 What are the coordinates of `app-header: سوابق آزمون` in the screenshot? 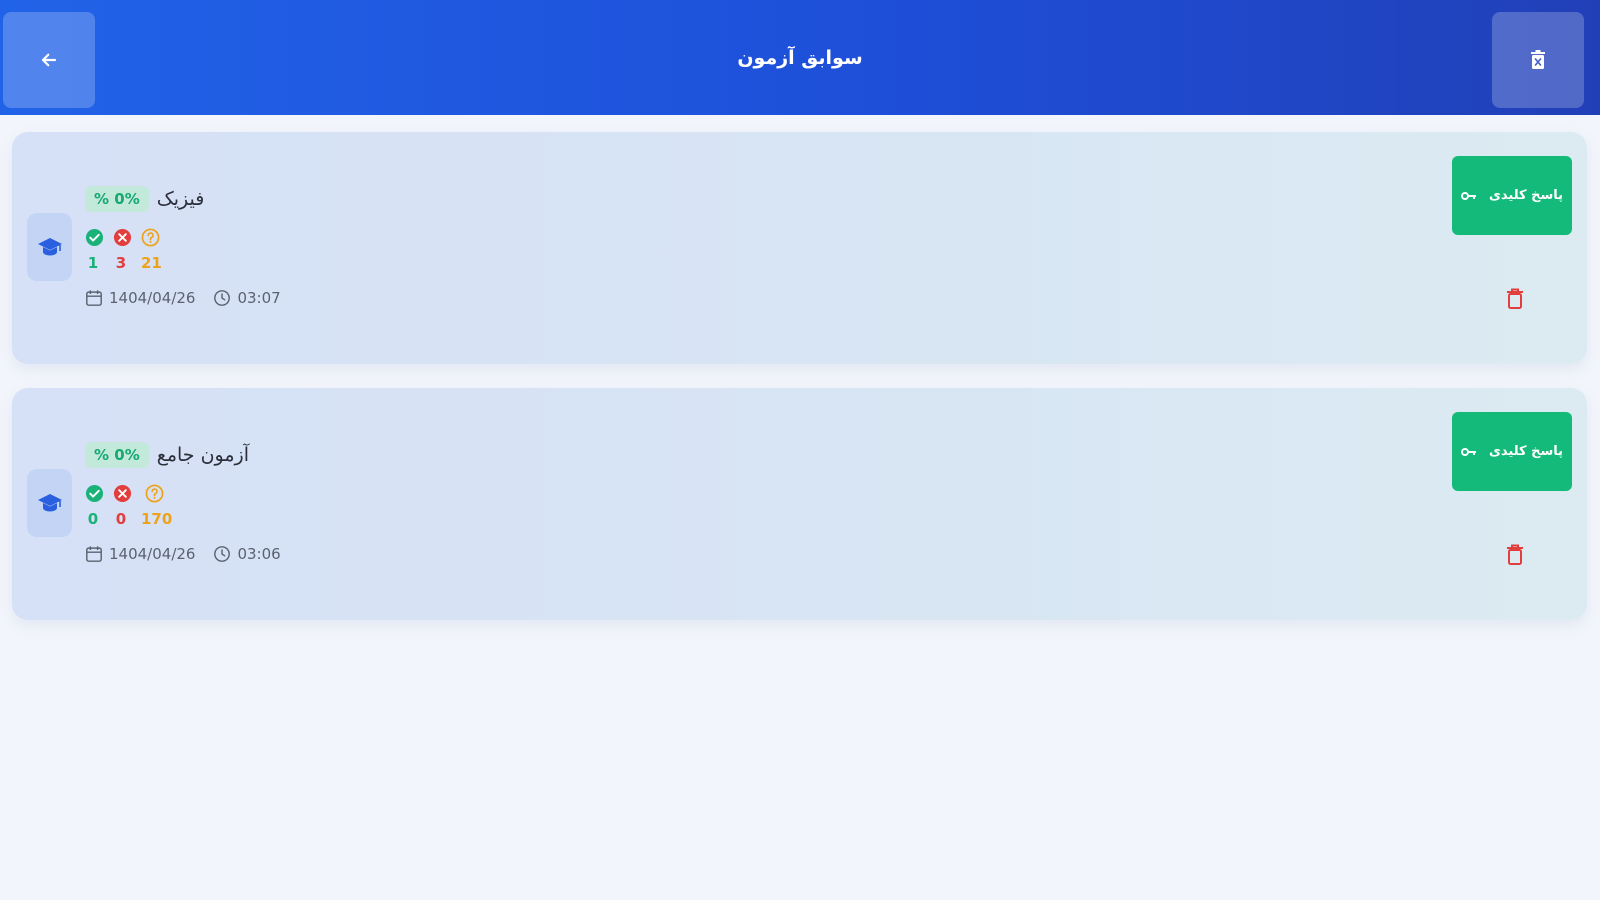 It's located at (800, 57).